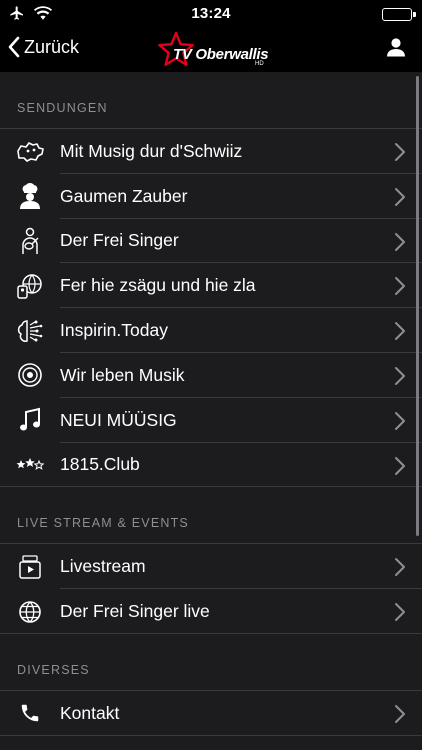  What do you see at coordinates (30, 420) in the screenshot?
I see `music-notes-icon` at bounding box center [30, 420].